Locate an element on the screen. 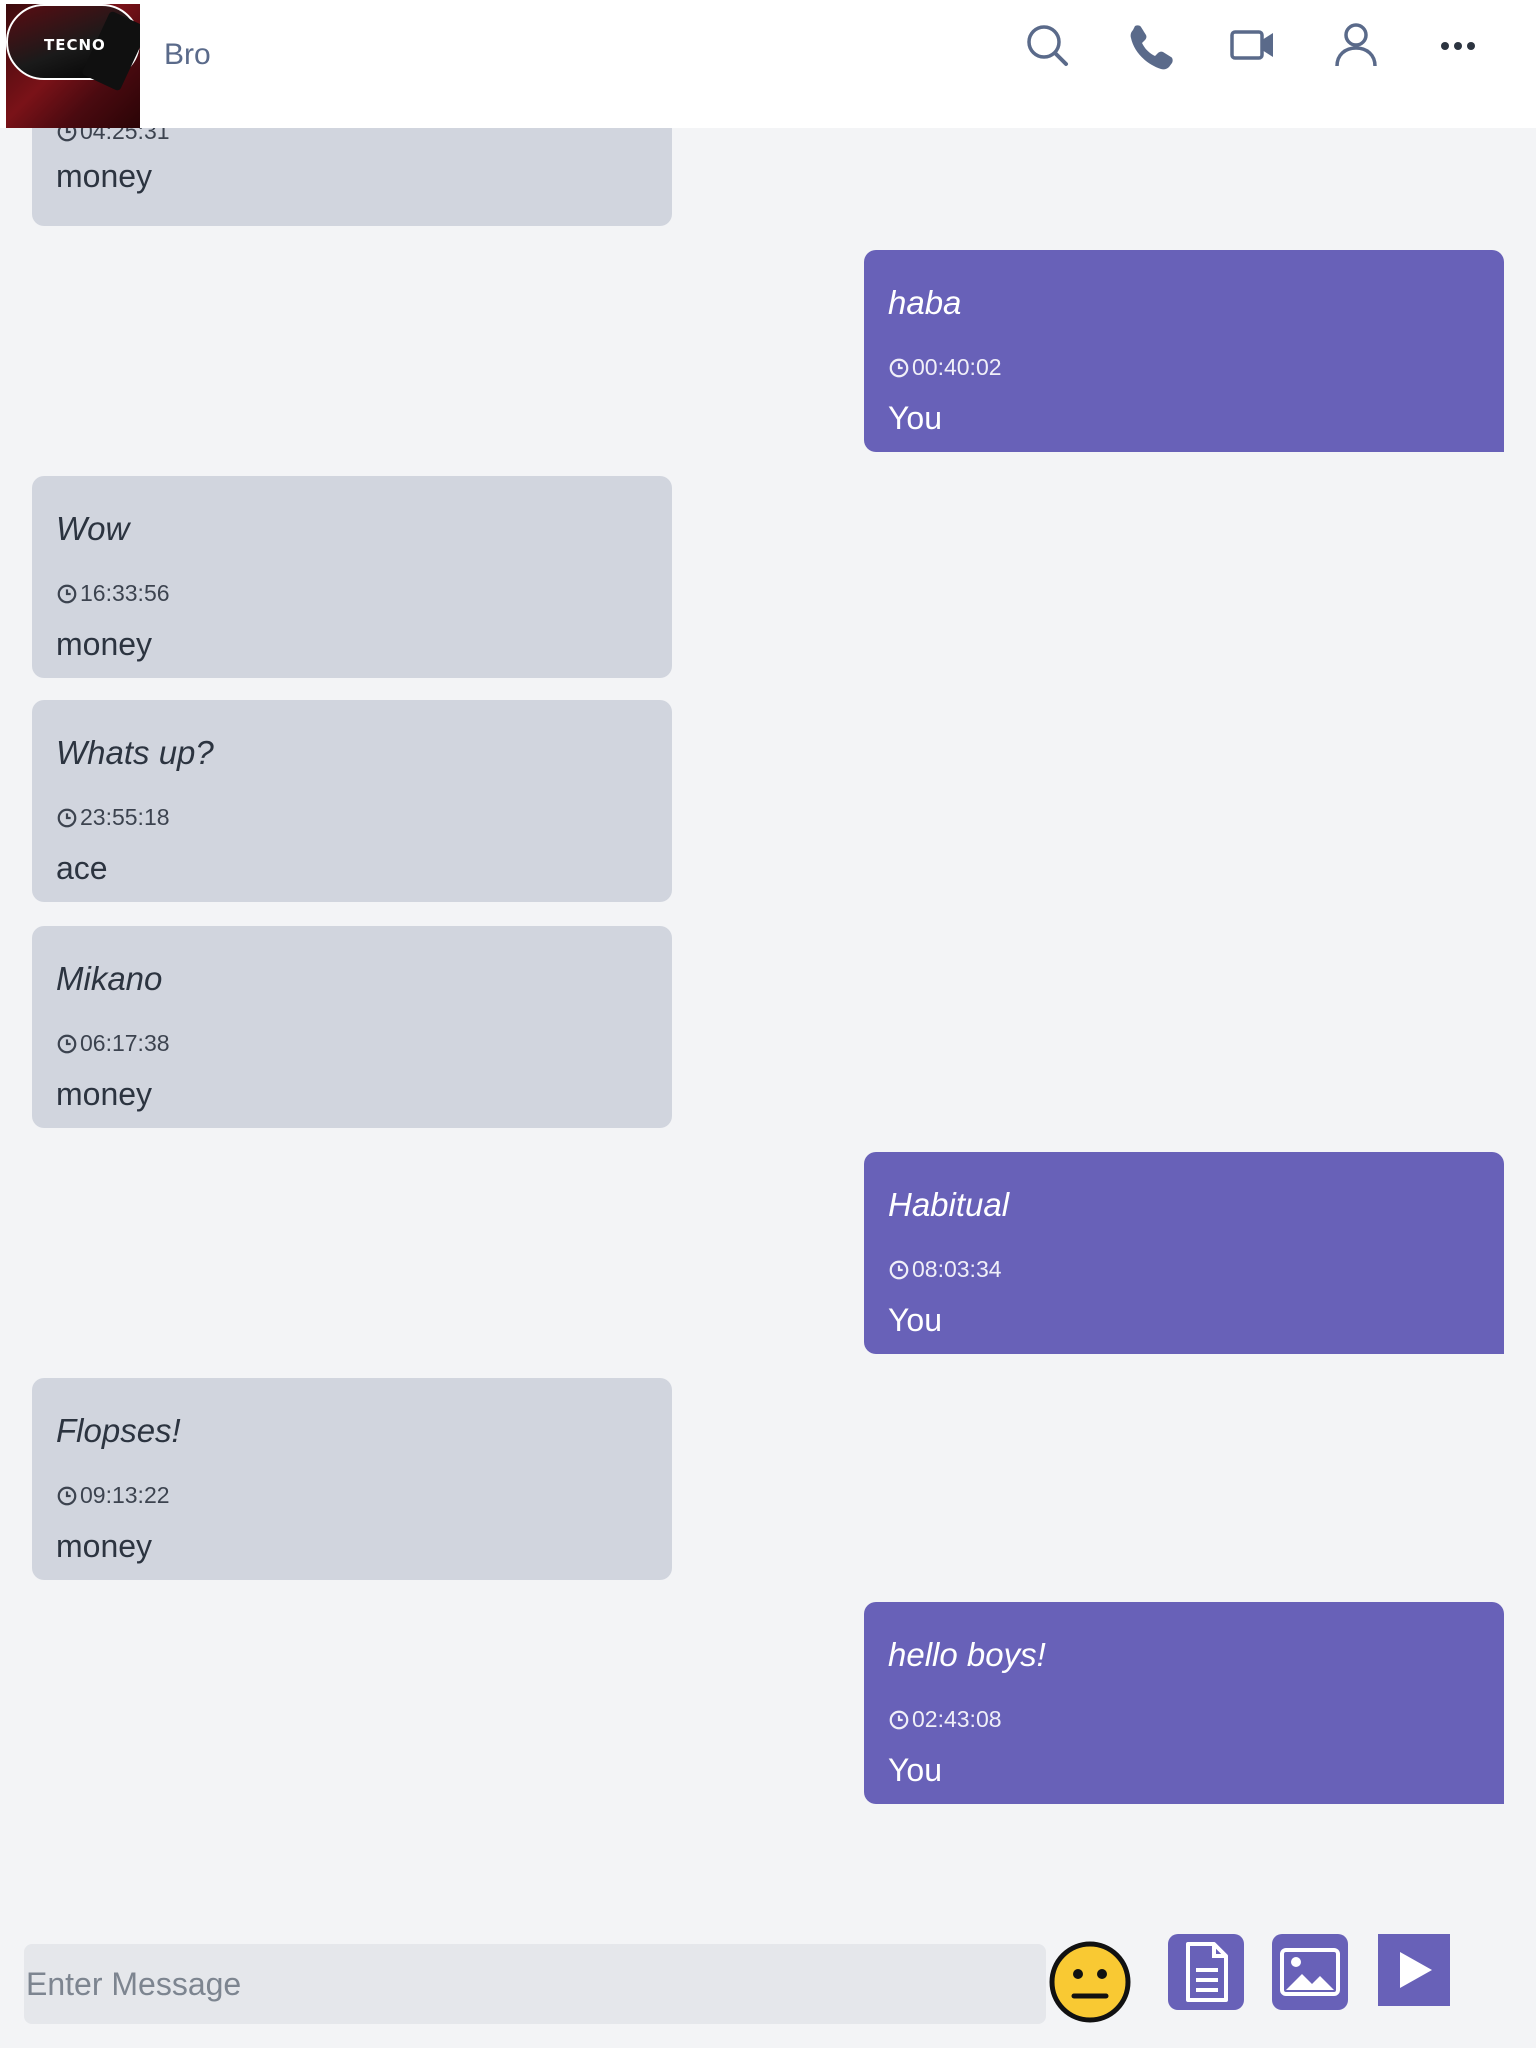  message-time: 09:13:22 is located at coordinates (113, 1495).